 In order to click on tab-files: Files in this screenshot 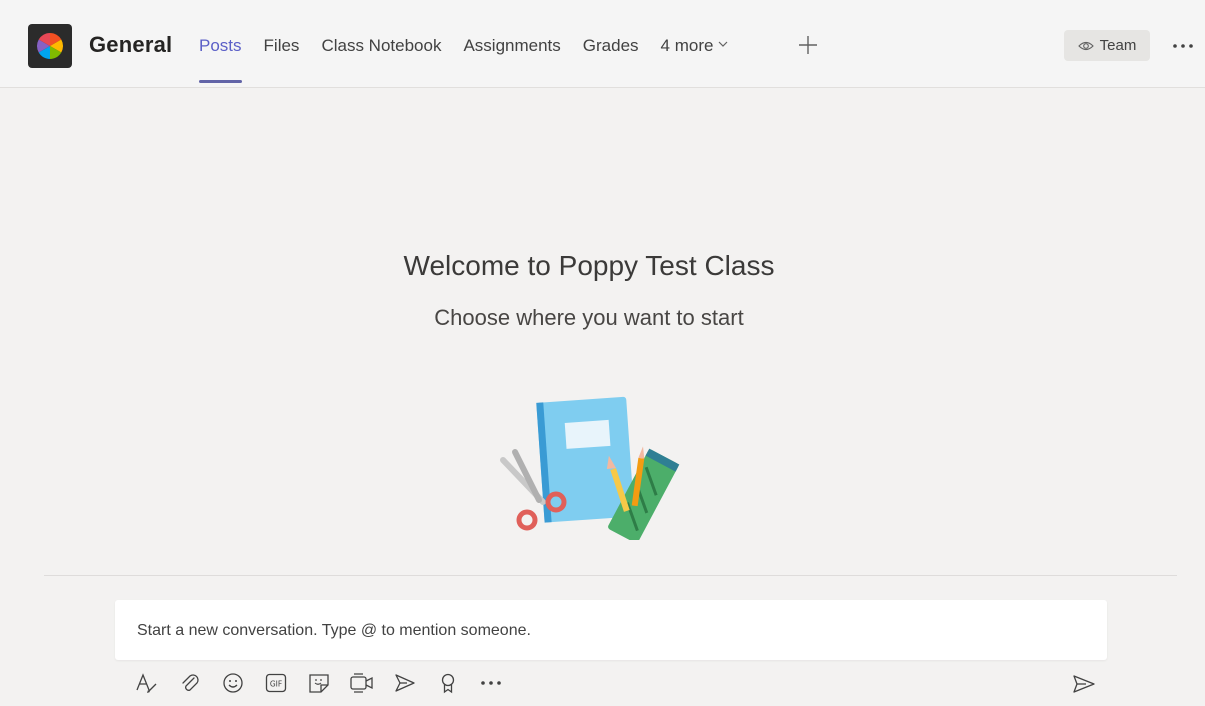, I will do `click(282, 59)`.